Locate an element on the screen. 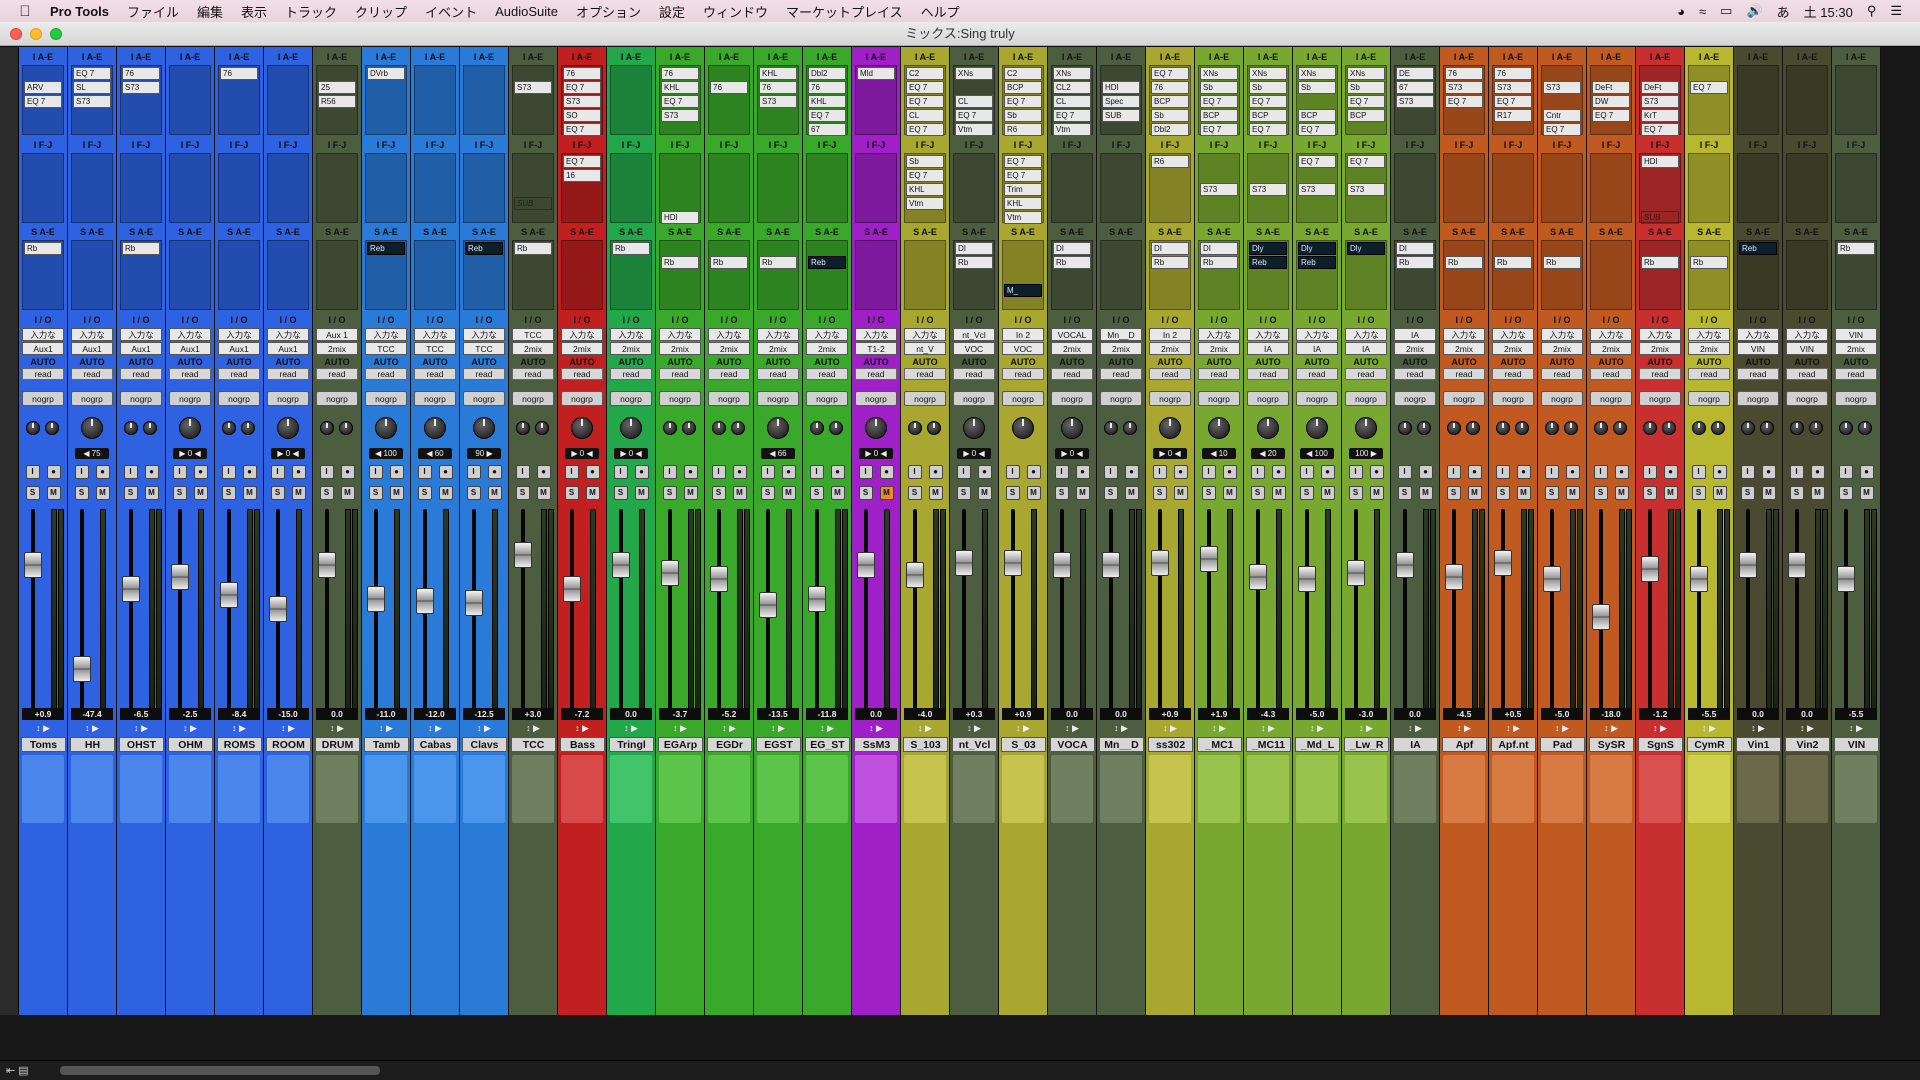  input-selector: 入力な is located at coordinates (1317, 334).